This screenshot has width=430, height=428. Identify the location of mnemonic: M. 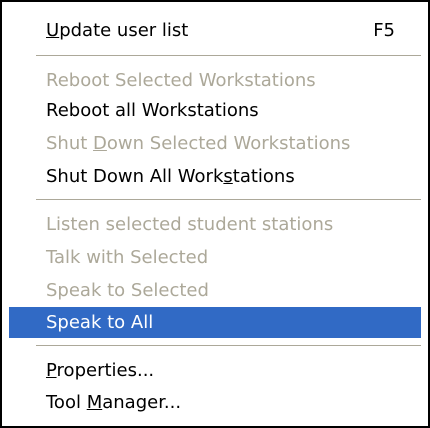
(94, 402).